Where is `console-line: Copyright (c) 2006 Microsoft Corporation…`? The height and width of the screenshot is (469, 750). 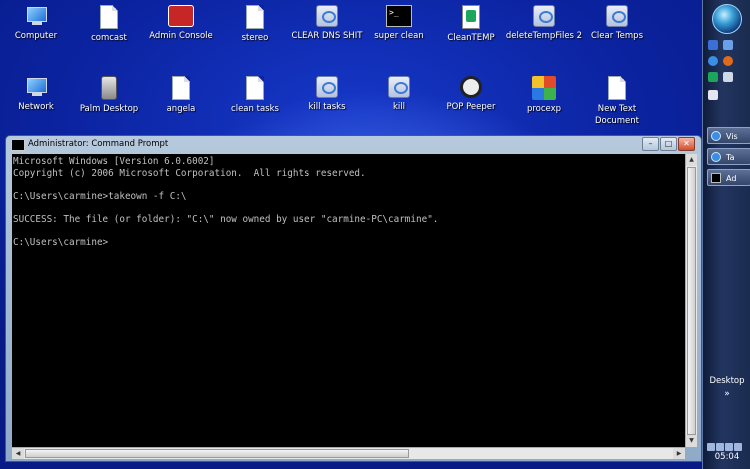
console-line: Copyright (c) 2006 Microsoft Corporation… is located at coordinates (189, 173).